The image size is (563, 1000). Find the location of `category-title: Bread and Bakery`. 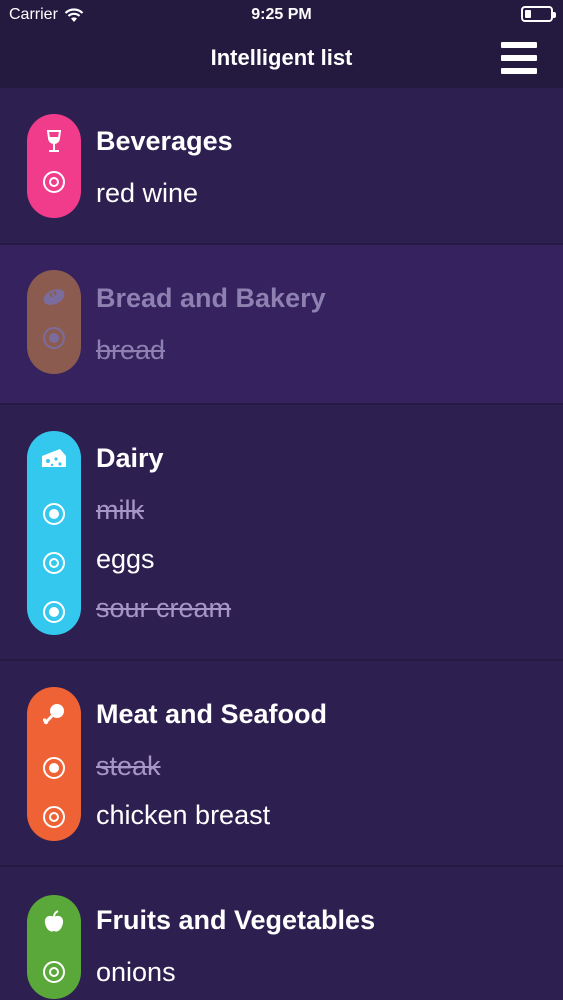

category-title: Bread and Bakery is located at coordinates (211, 298).